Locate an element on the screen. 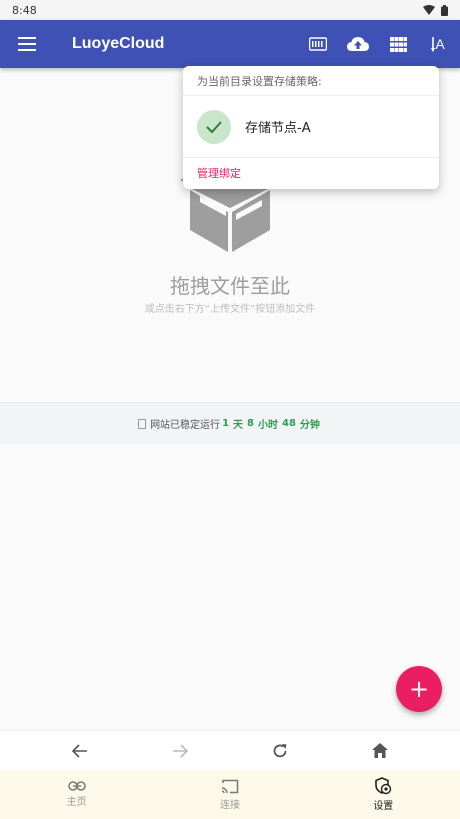 This screenshot has width=460, height=819. tab-connect: 连接 is located at coordinates (230, 795).